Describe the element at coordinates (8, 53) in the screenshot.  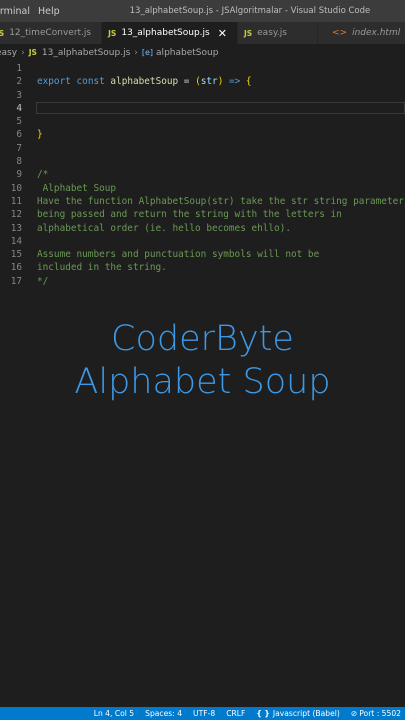
I see `breadcrumb-folder: easy` at that location.